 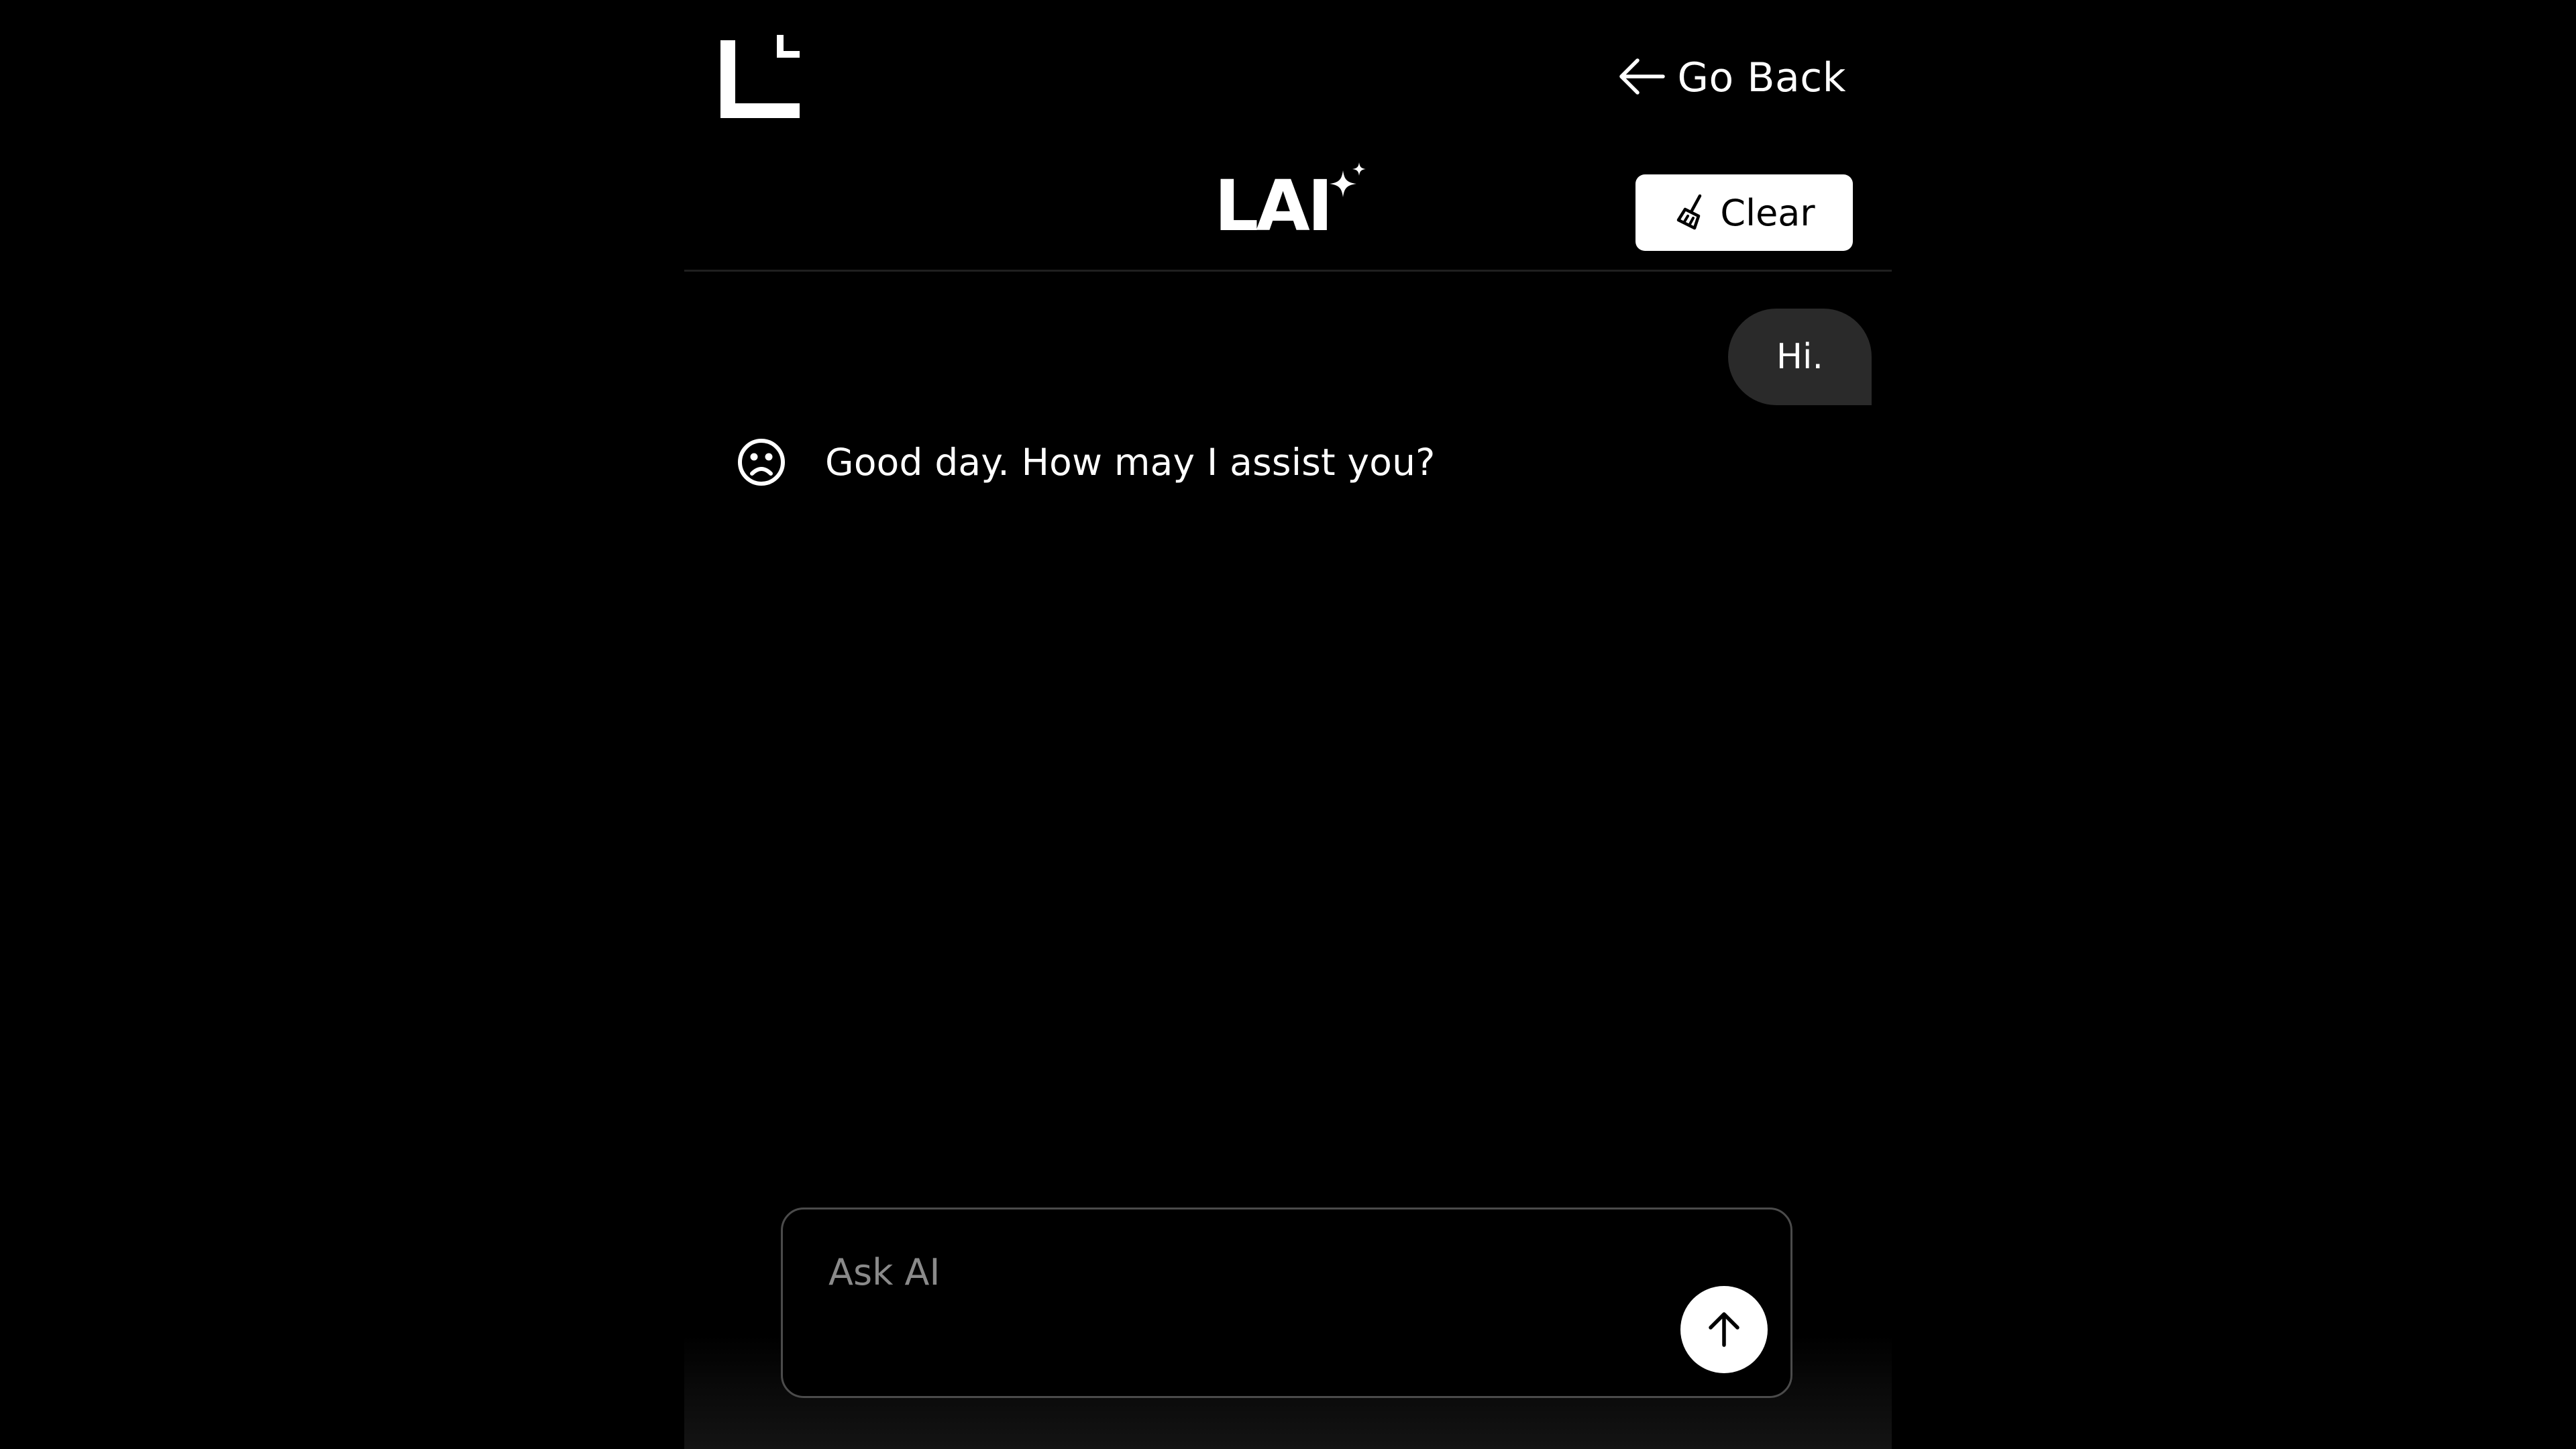 What do you see at coordinates (761, 462) in the screenshot?
I see `frown-face-icon` at bounding box center [761, 462].